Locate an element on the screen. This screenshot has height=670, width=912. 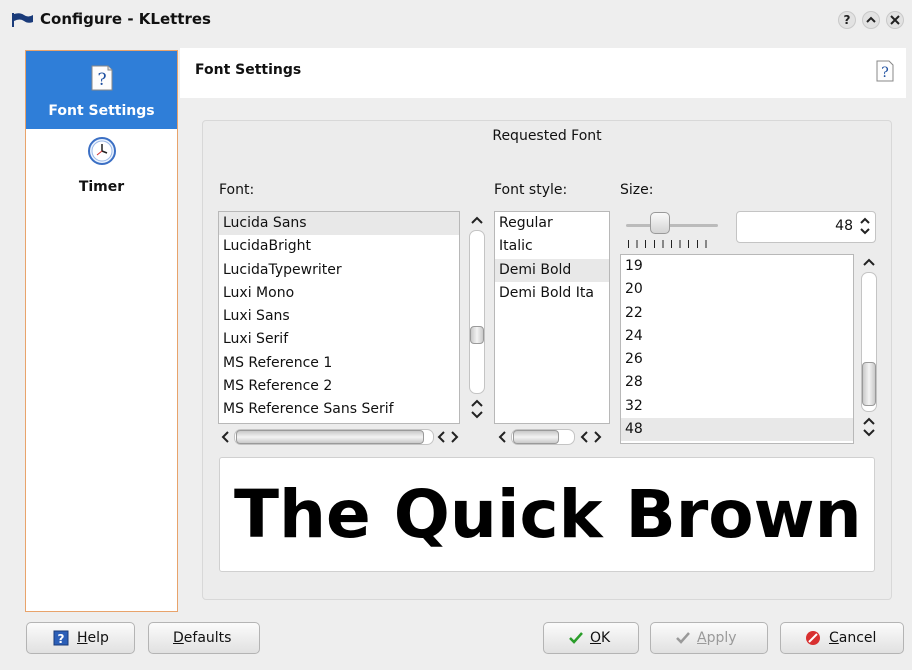
chevron-up-icon is located at coordinates (871, 19).